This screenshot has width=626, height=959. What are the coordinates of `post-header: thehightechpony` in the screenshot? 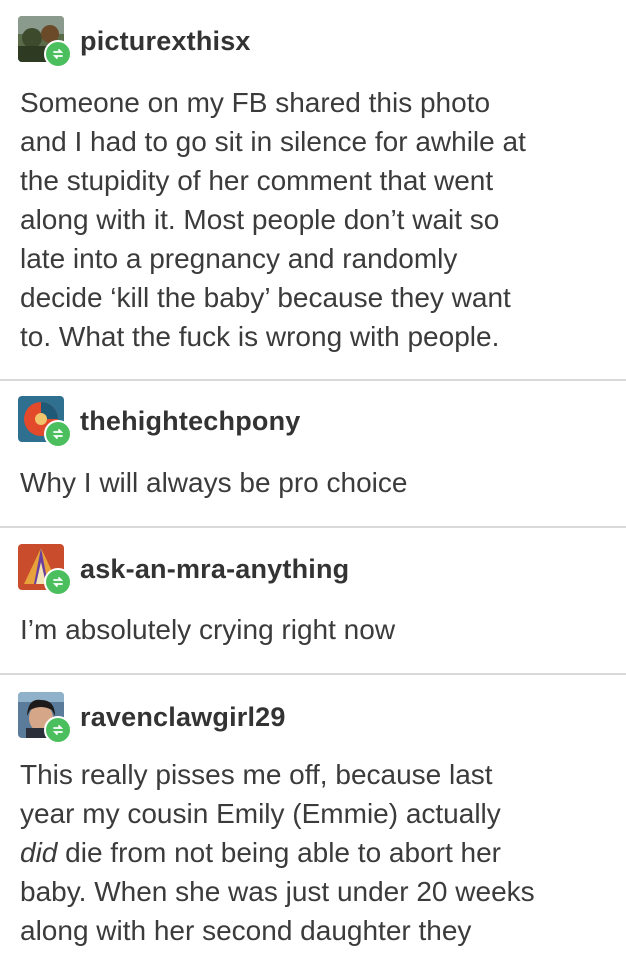 It's located at (159, 422).